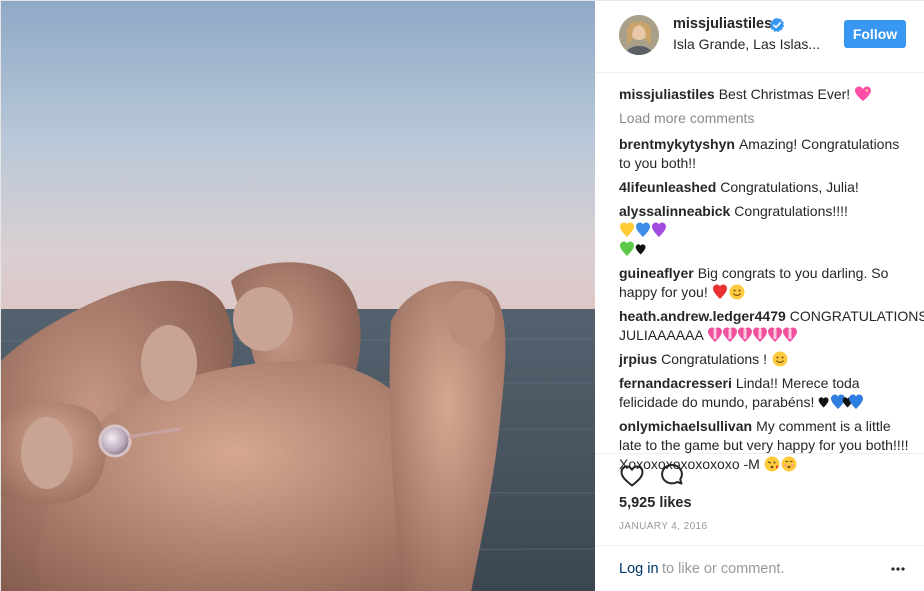 This screenshot has height=591, width=924. Describe the element at coordinates (643, 229) in the screenshot. I see `colored-hearts-icon` at that location.